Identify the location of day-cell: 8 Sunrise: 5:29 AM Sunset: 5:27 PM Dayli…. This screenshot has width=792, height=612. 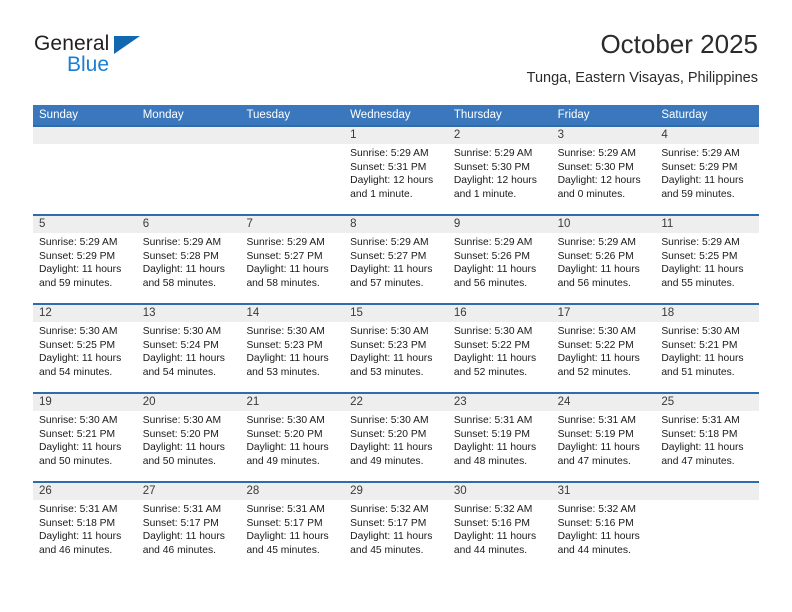
(396, 259).